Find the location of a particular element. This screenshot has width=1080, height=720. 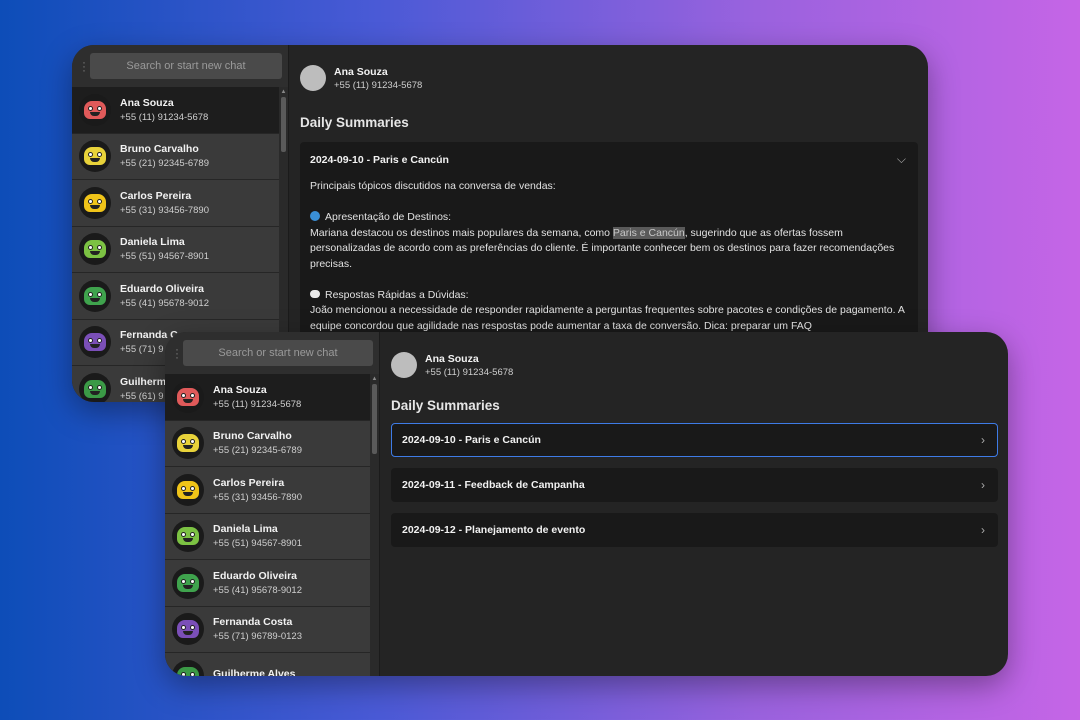

contact-phone: +55 (71) 96789-0123 is located at coordinates (258, 637).